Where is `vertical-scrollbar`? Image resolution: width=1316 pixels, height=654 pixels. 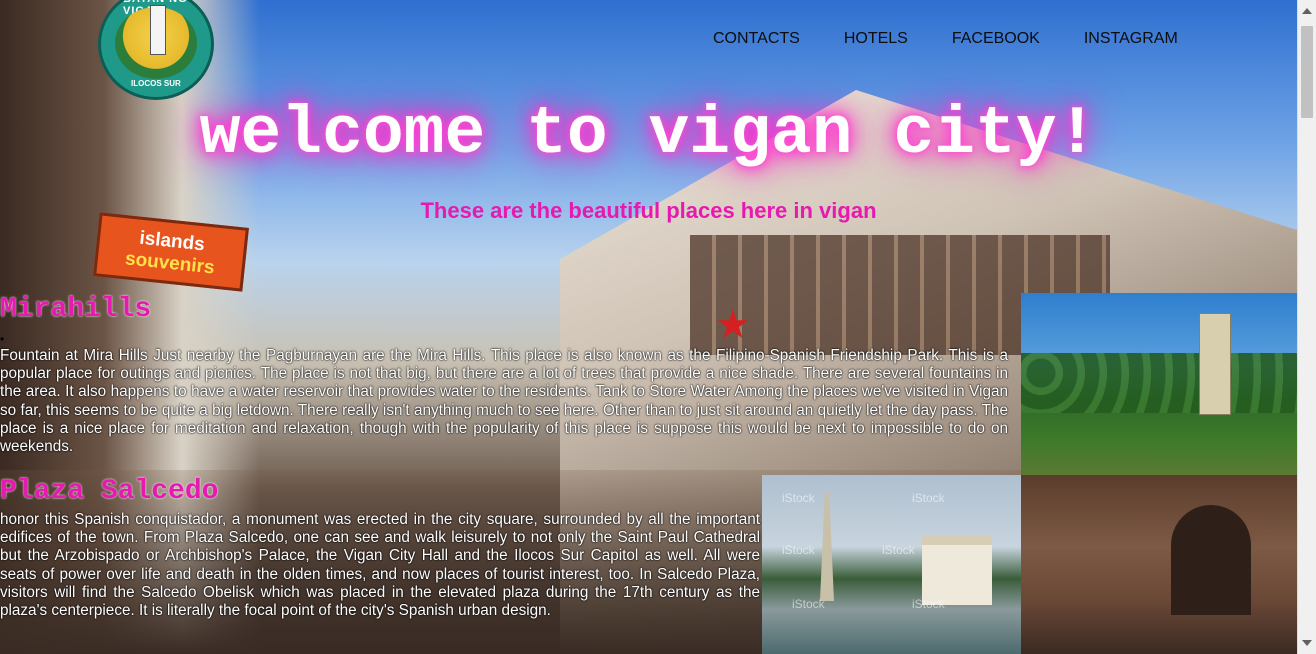
vertical-scrollbar is located at coordinates (1306, 327).